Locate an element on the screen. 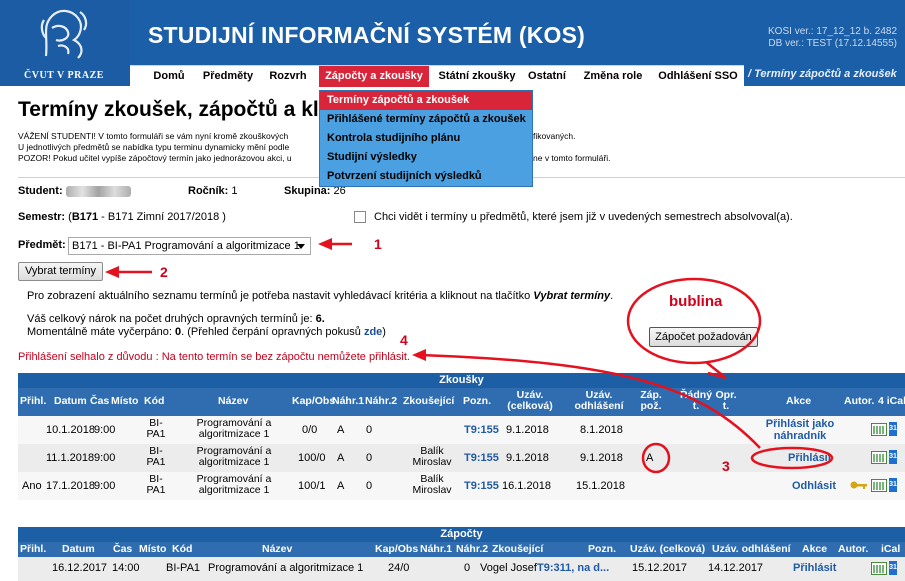 This screenshot has width=905, height=581. version-line-kosi: KOSI ver.: 17_12_12 b. 2482 is located at coordinates (832, 31).